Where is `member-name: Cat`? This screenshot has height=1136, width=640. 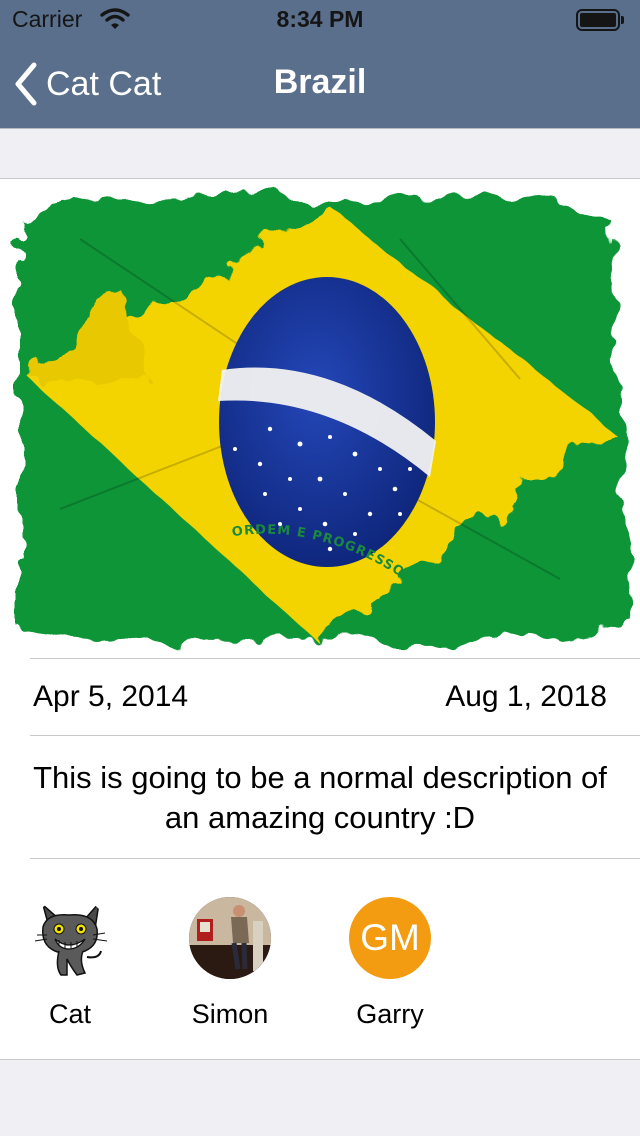 member-name: Cat is located at coordinates (70, 1014).